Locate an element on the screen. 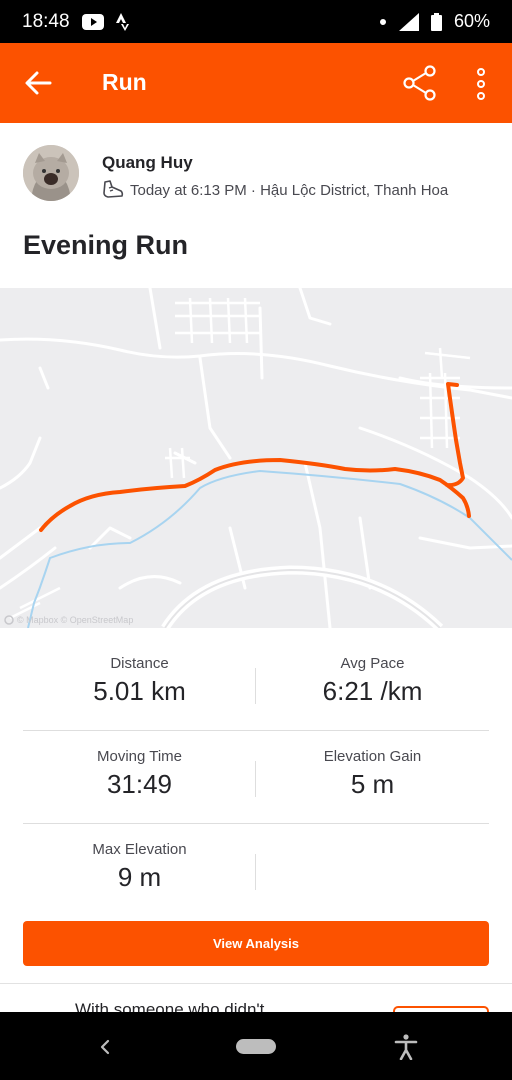  share-icon is located at coordinates (420, 83).